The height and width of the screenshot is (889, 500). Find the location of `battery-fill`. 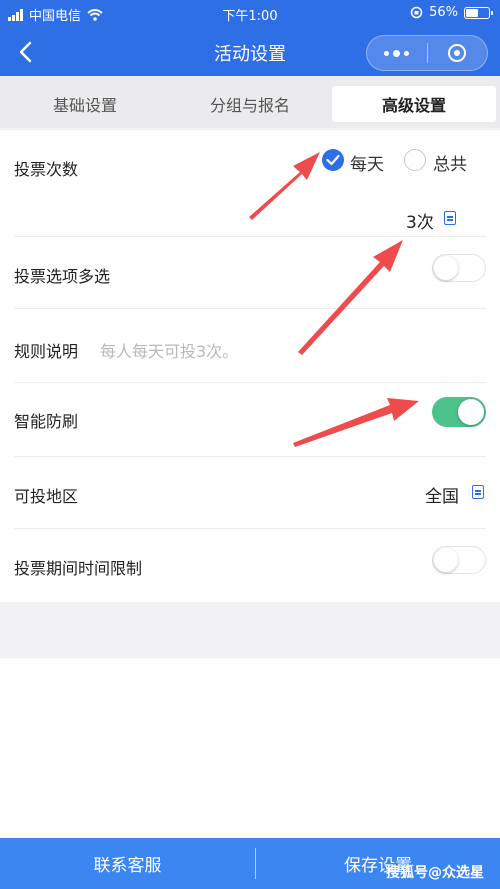

battery-fill is located at coordinates (472, 12).